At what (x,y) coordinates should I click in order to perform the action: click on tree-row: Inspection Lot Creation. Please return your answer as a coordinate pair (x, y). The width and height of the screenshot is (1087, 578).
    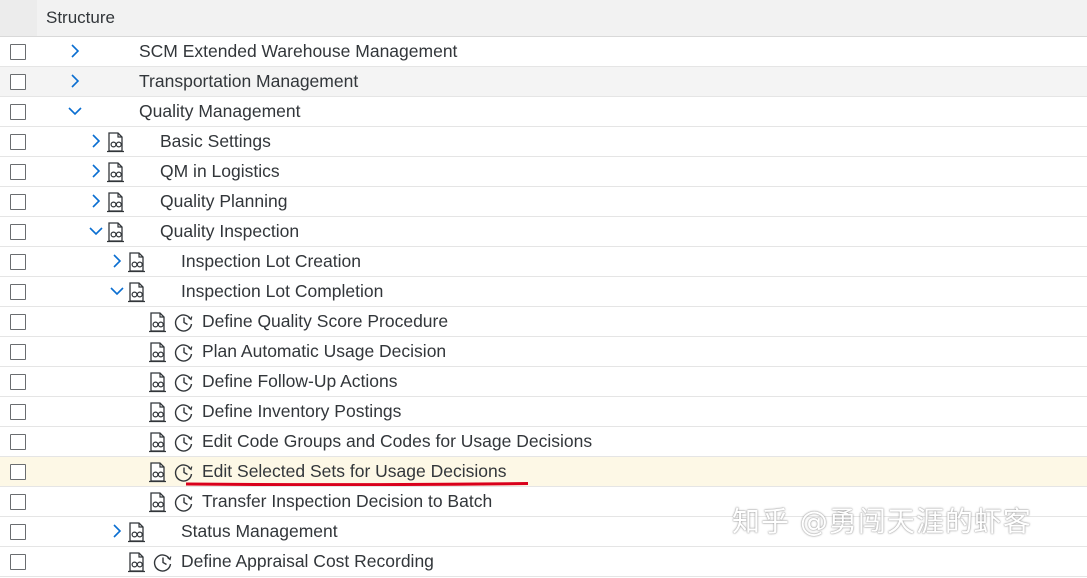
    Looking at the image, I should click on (543, 262).